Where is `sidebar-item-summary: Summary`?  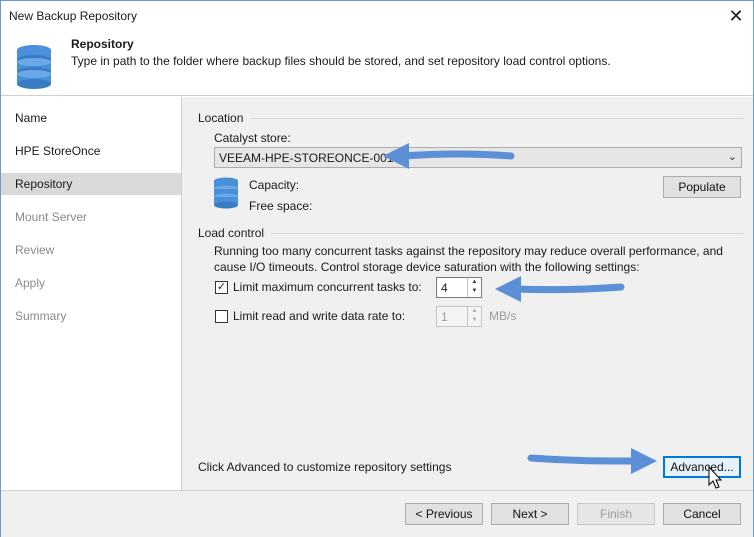
sidebar-item-summary: Summary is located at coordinates (41, 316).